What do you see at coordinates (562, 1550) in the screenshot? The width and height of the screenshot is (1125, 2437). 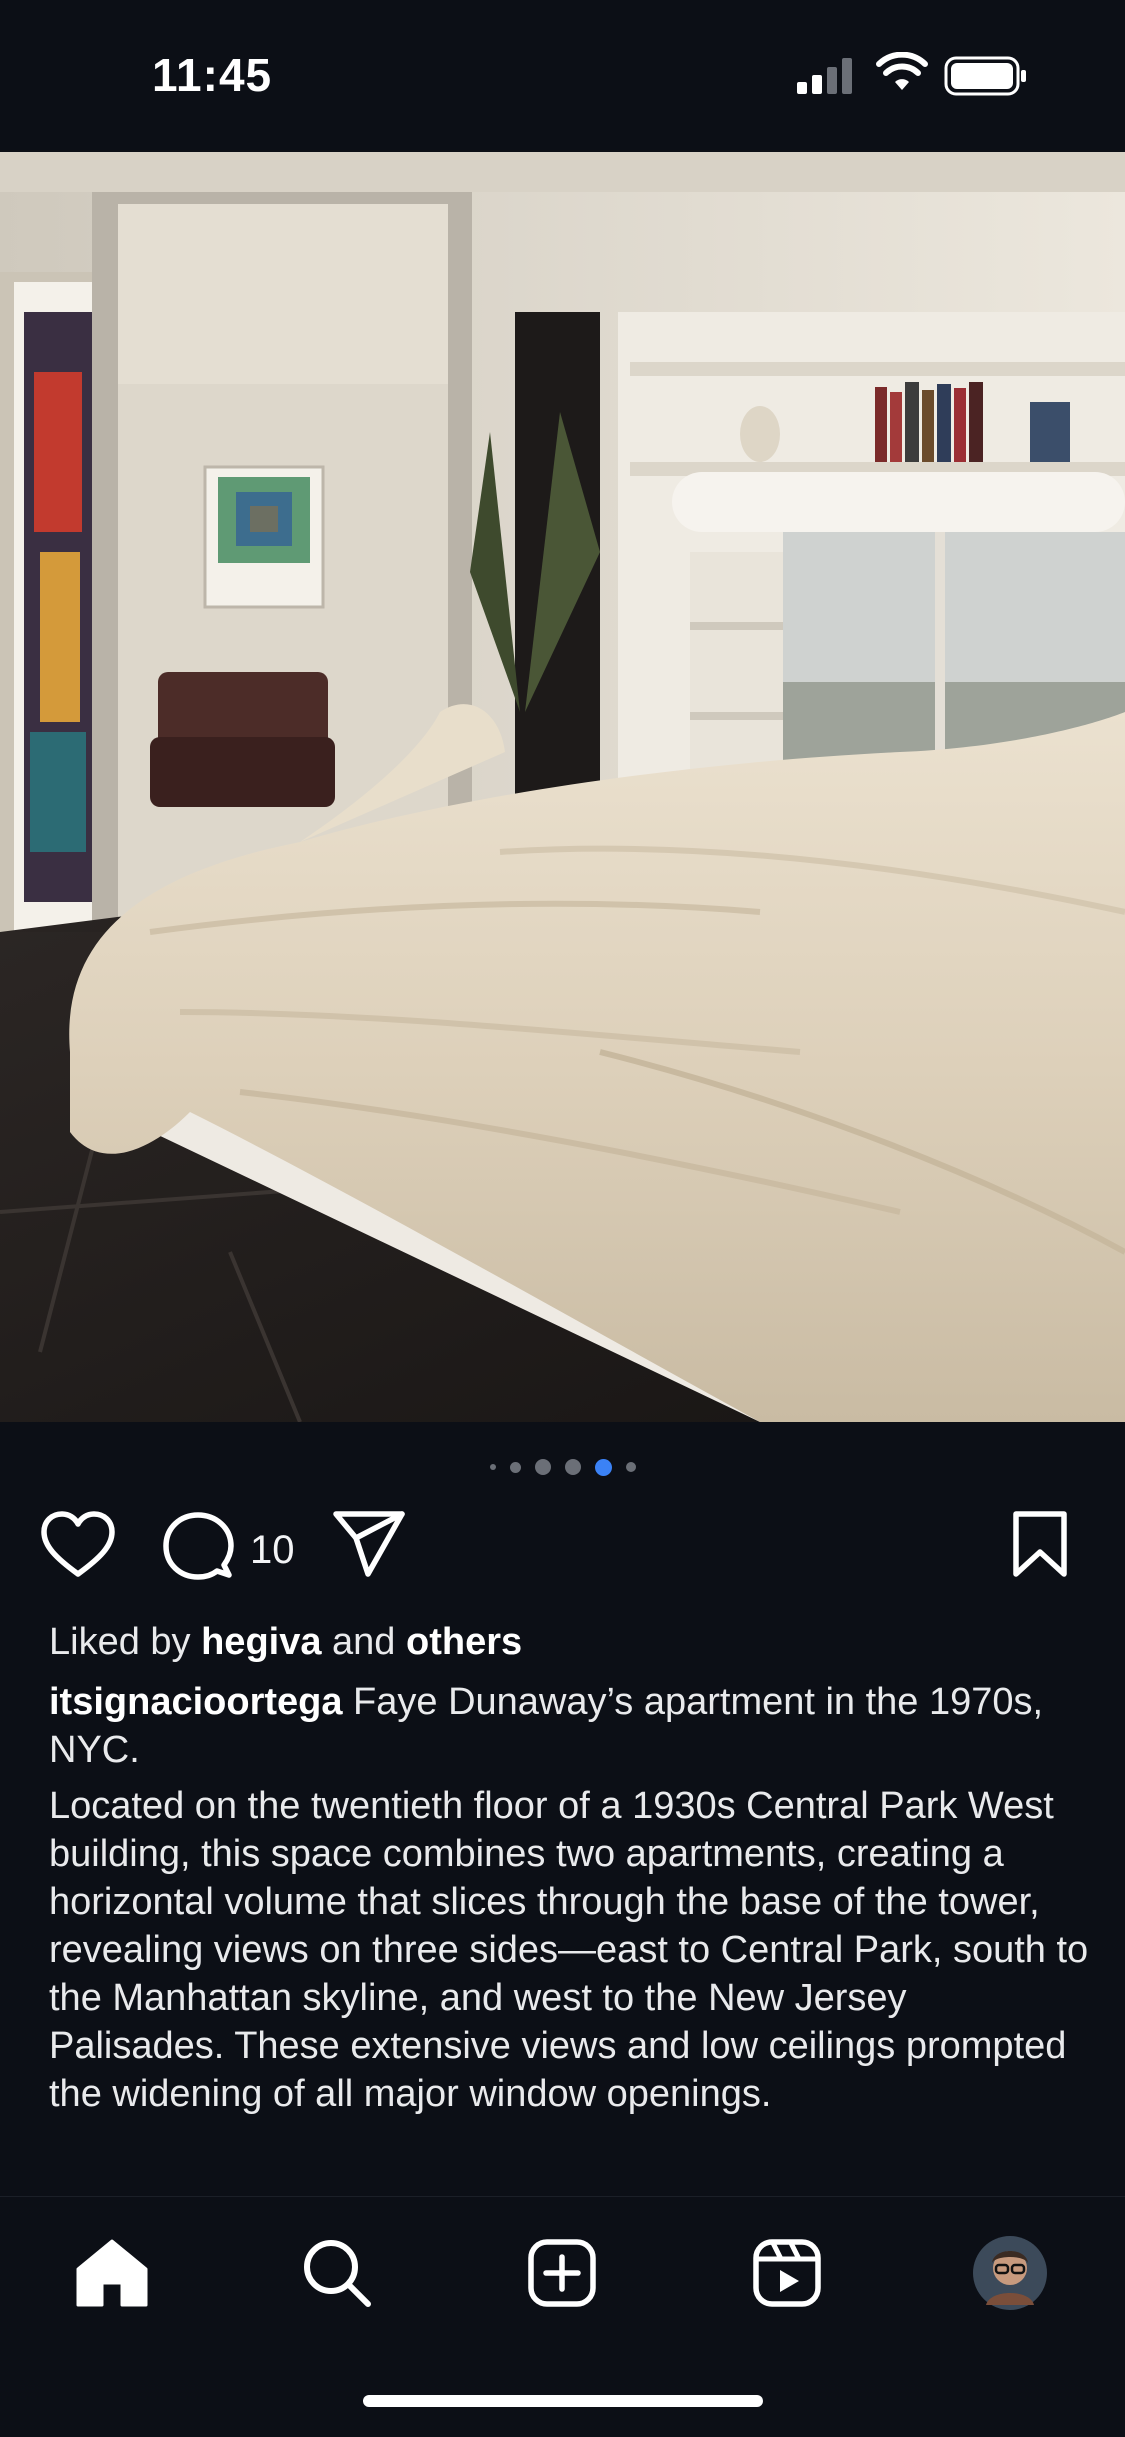 I see `post-actions: 10` at bounding box center [562, 1550].